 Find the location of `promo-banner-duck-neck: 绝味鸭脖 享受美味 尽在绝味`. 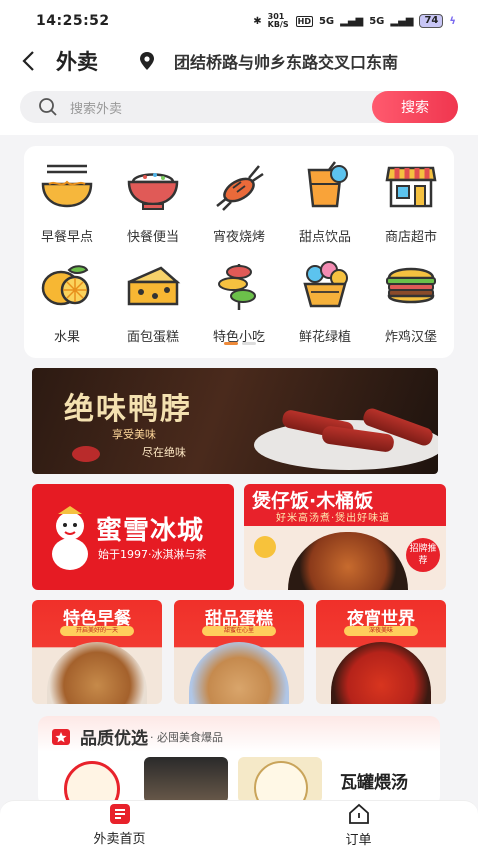

promo-banner-duck-neck: 绝味鸭脖 享受美味 尽在绝味 is located at coordinates (235, 421).